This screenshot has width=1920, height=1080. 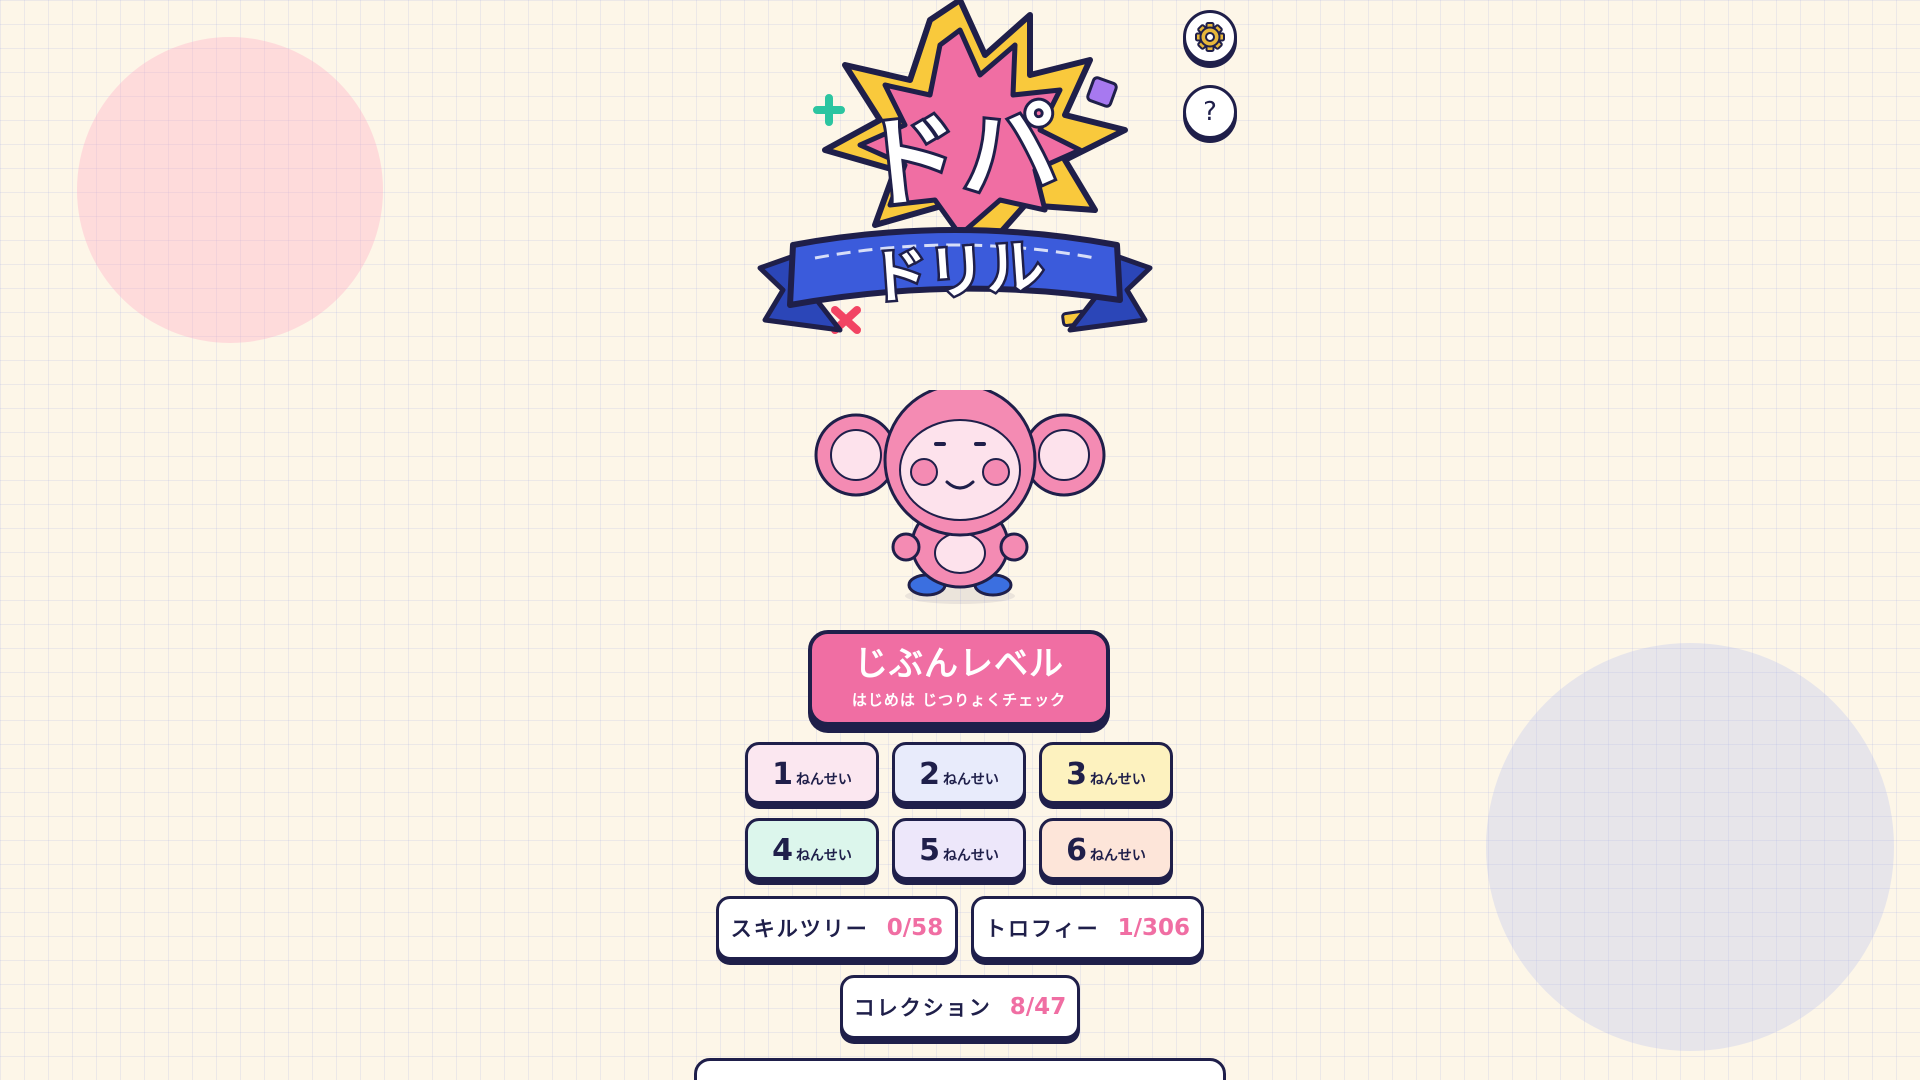 What do you see at coordinates (1042, 929) in the screenshot?
I see `trophy-label: トロフィー` at bounding box center [1042, 929].